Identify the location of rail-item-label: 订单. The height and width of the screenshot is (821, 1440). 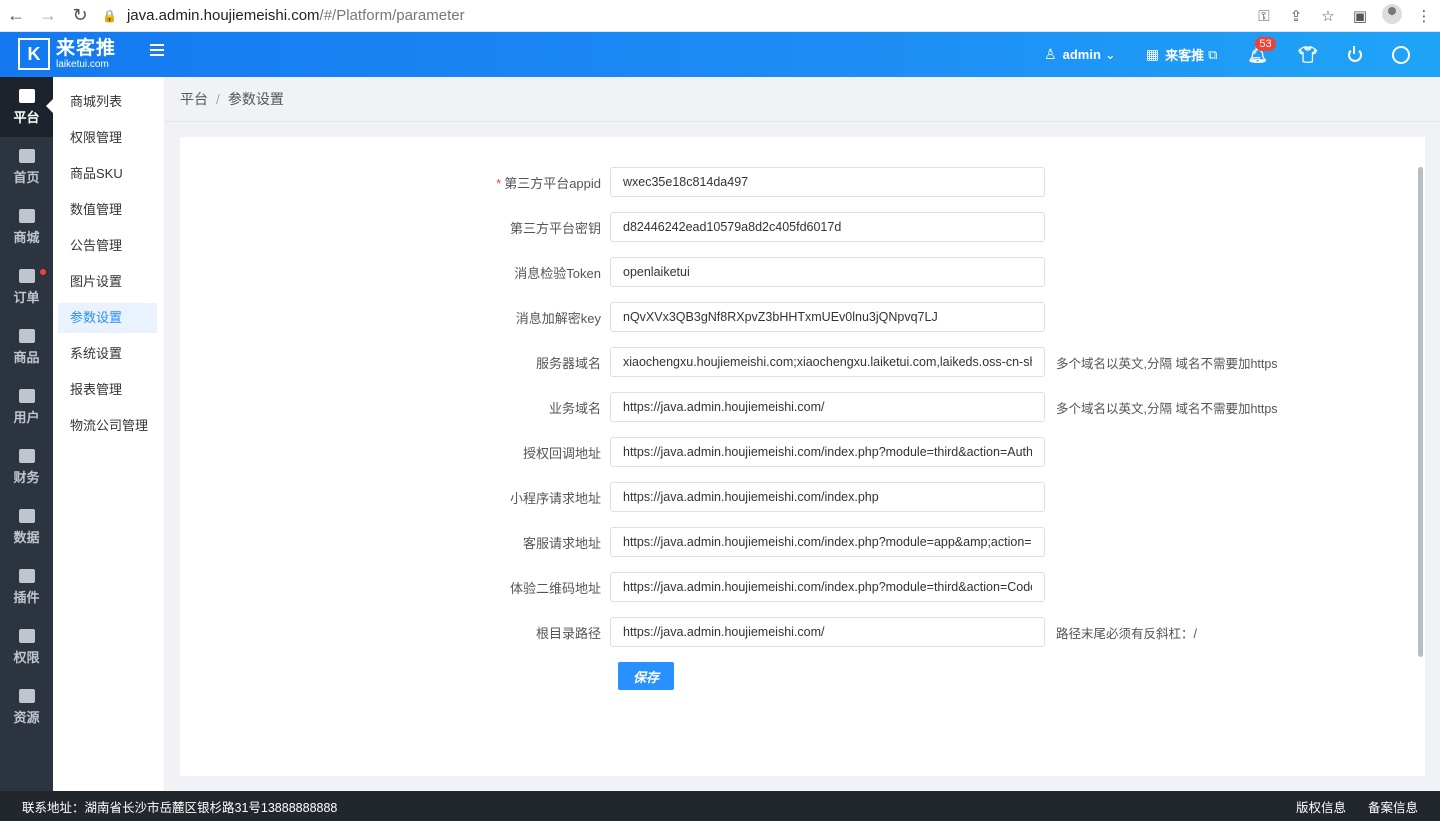
(26, 297).